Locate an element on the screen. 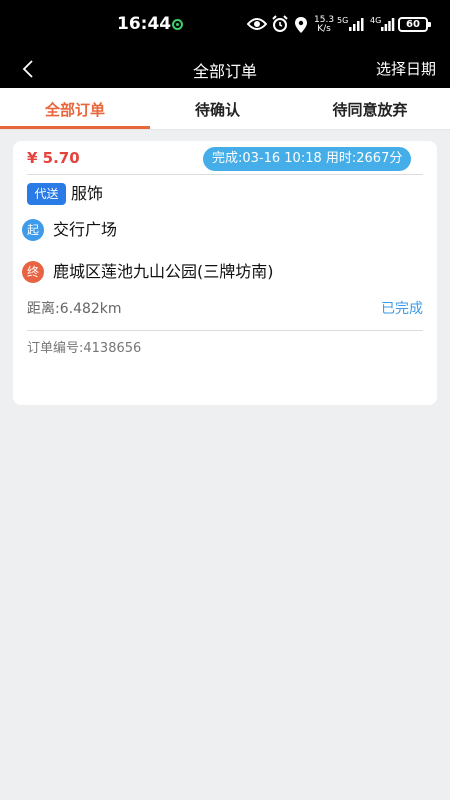 Image resolution: width=450 pixels, height=800 pixels. recording-indicator-icon is located at coordinates (177, 24).